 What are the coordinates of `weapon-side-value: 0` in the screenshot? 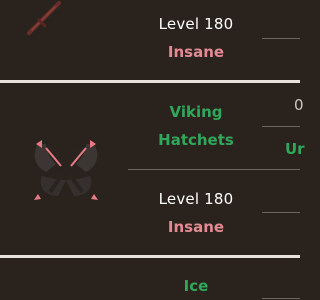 It's located at (299, 105).